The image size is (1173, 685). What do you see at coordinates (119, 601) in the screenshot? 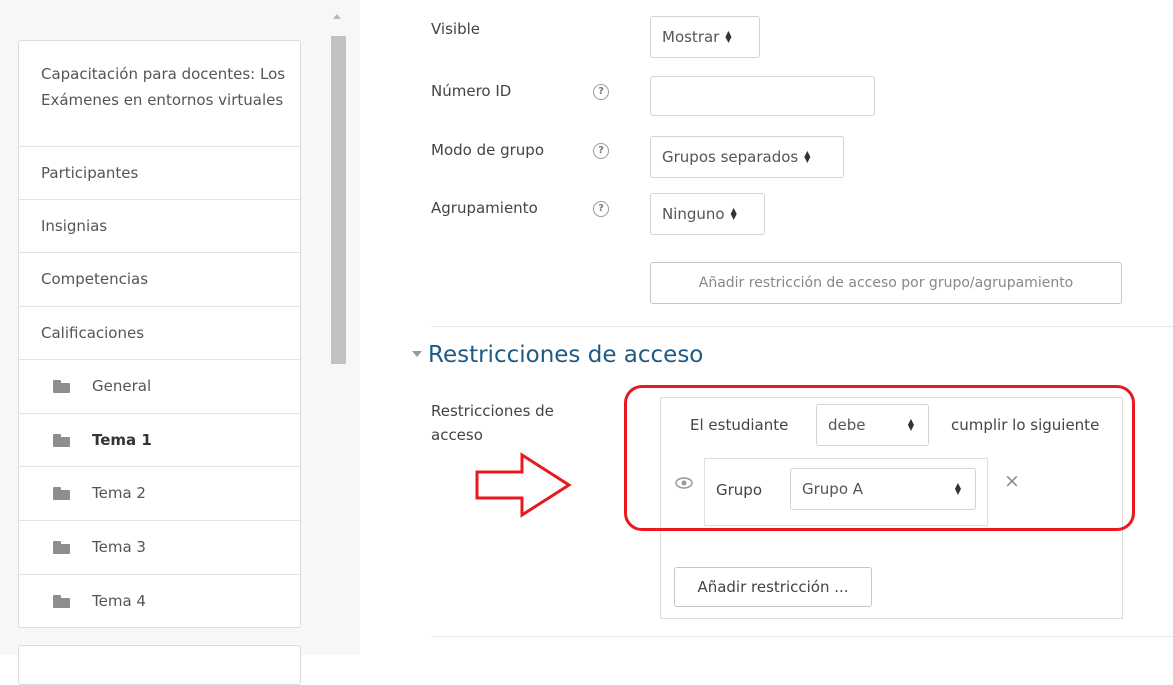
I see `nav-section-label: Tema 4` at bounding box center [119, 601].